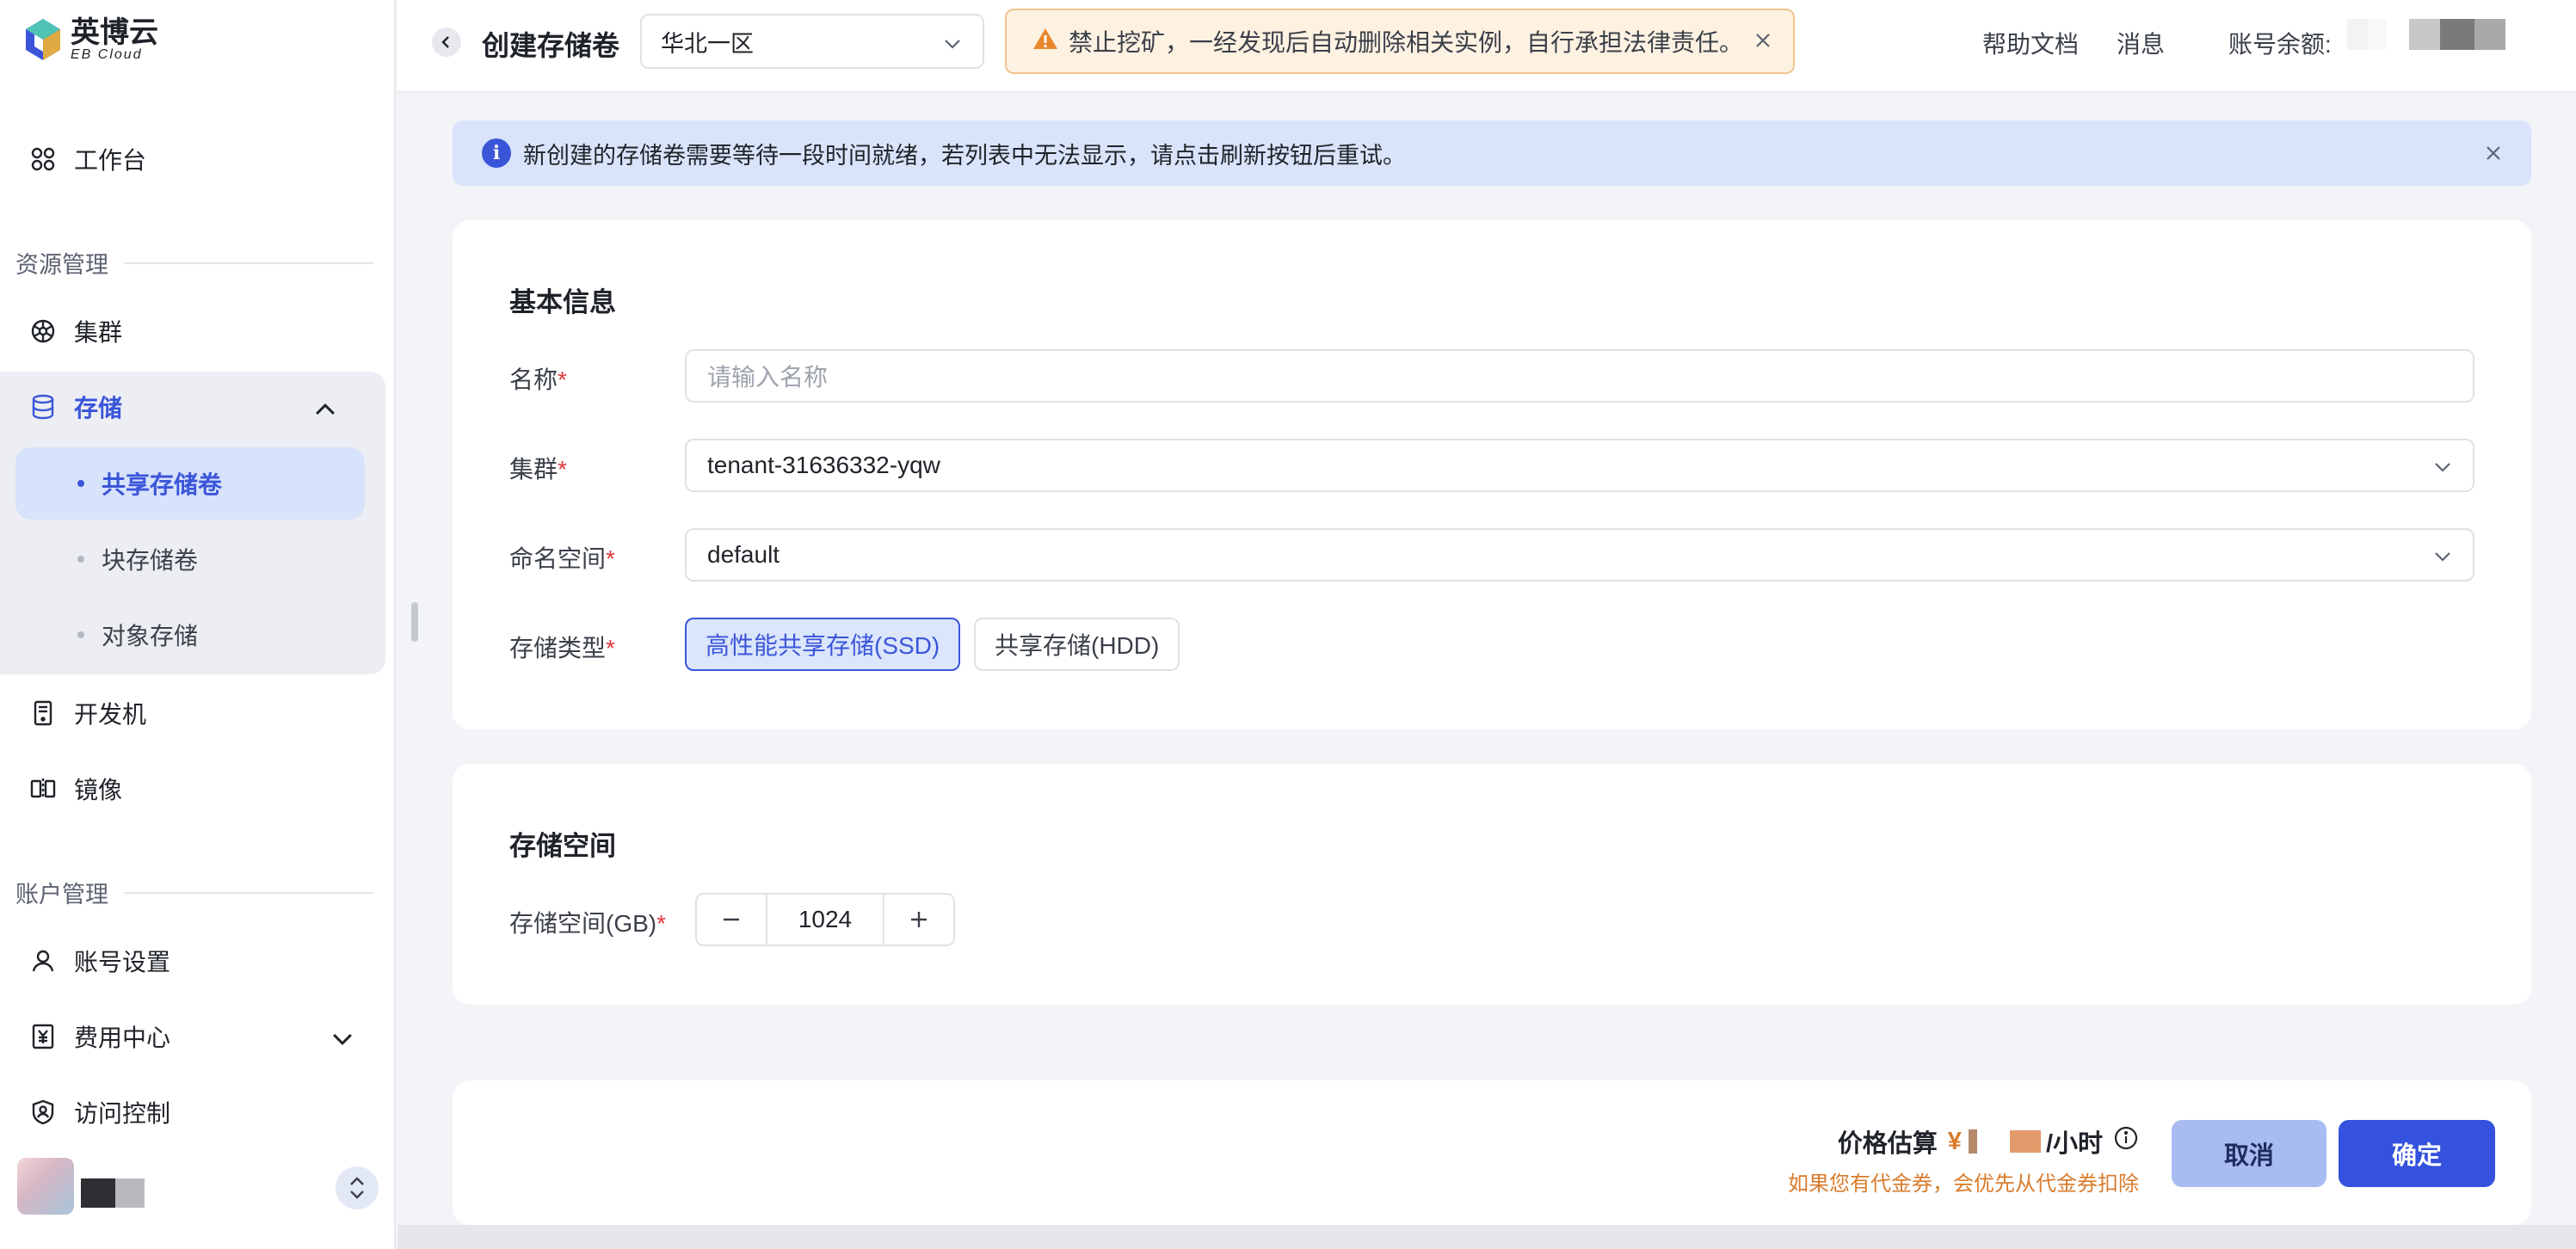 This screenshot has width=2576, height=1249. What do you see at coordinates (198, 1188) in the screenshot?
I see `user-profile` at bounding box center [198, 1188].